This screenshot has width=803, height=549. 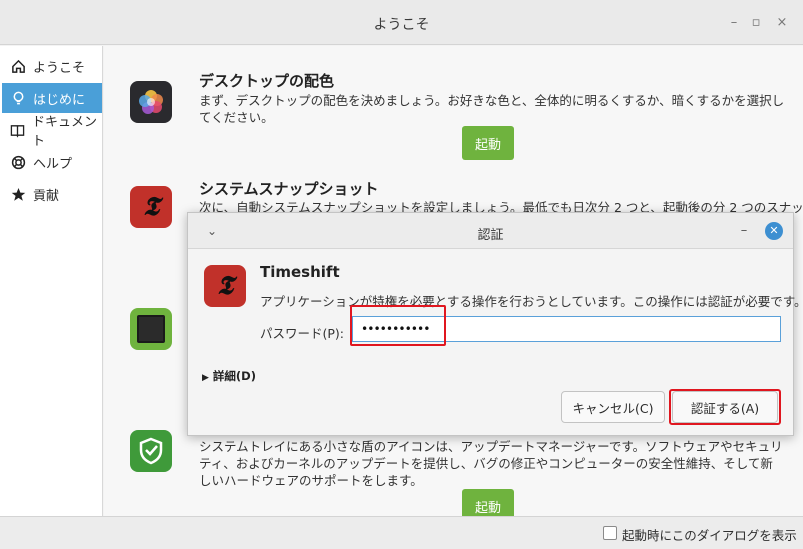 What do you see at coordinates (610, 533) in the screenshot?
I see `show-on-startup-checkbox` at bounding box center [610, 533].